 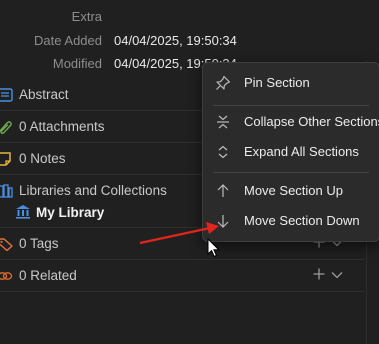 What do you see at coordinates (179, 233) in the screenshot?
I see `annotation-arrow` at bounding box center [179, 233].